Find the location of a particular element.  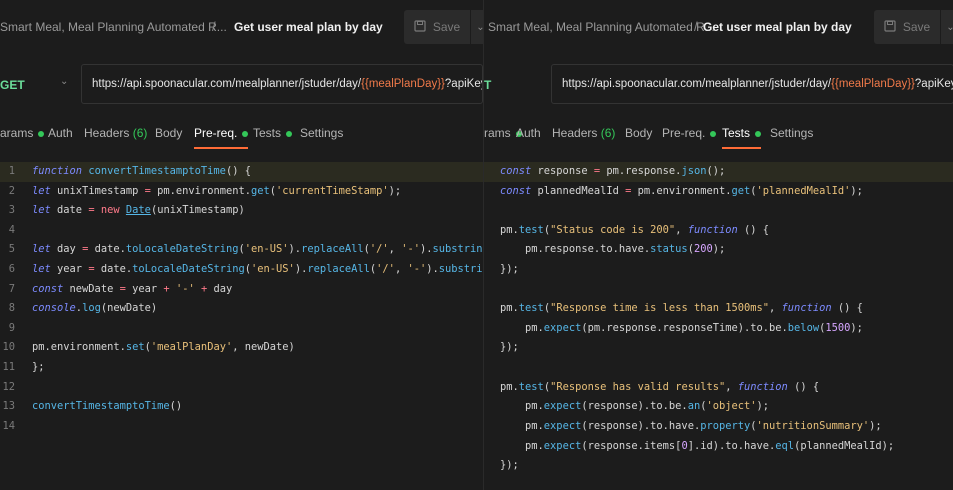

code-line: 11}; is located at coordinates (241, 368).